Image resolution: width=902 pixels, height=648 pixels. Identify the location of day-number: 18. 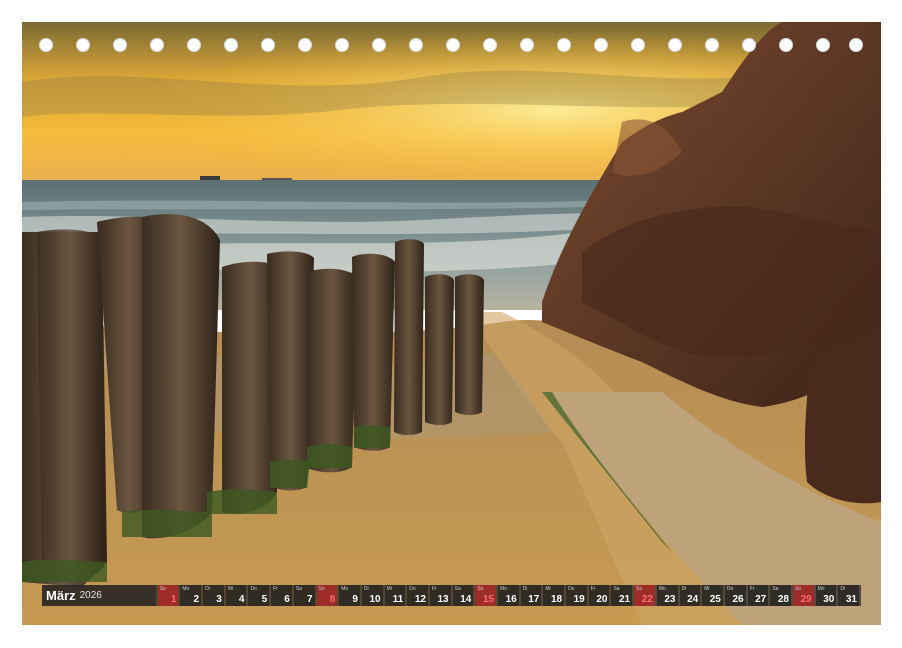
(556, 599).